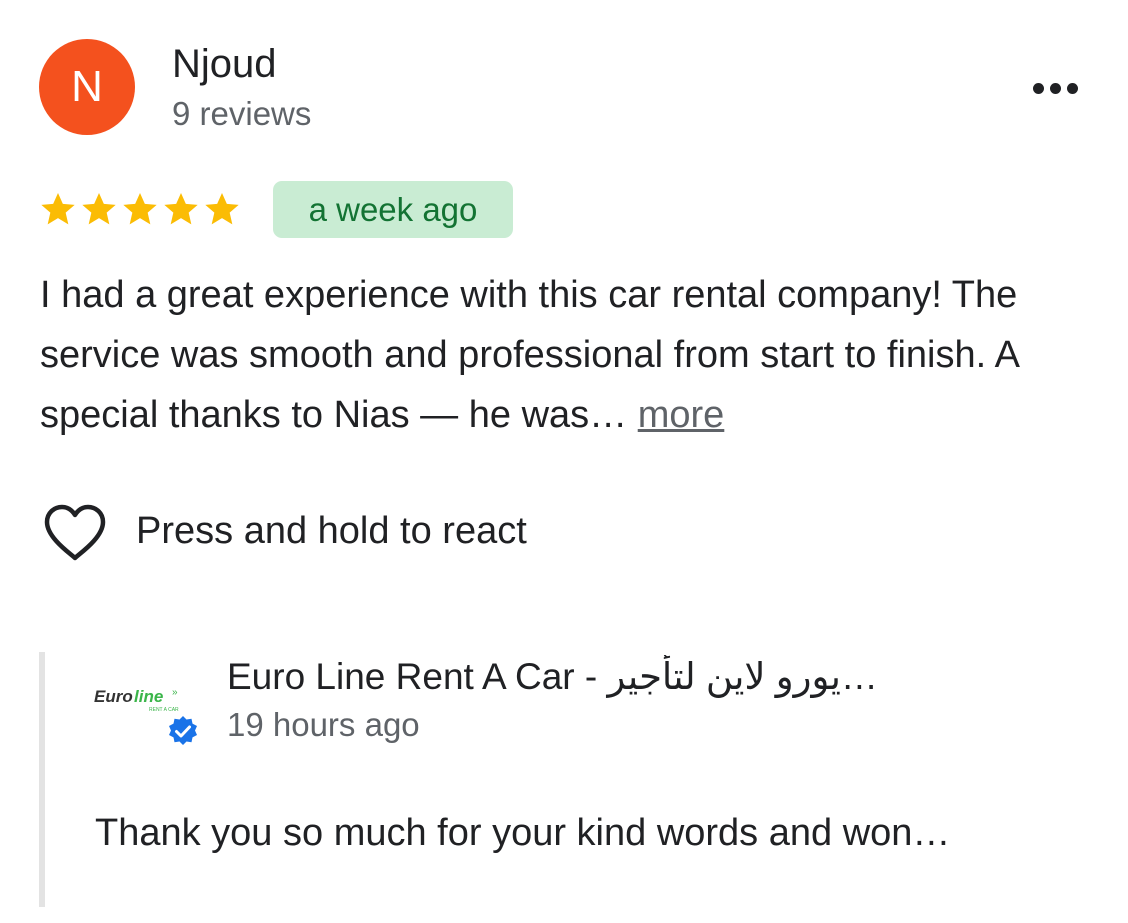 The height and width of the screenshot is (923, 1128). What do you see at coordinates (1055, 88) in the screenshot?
I see `more-options-icon` at bounding box center [1055, 88].